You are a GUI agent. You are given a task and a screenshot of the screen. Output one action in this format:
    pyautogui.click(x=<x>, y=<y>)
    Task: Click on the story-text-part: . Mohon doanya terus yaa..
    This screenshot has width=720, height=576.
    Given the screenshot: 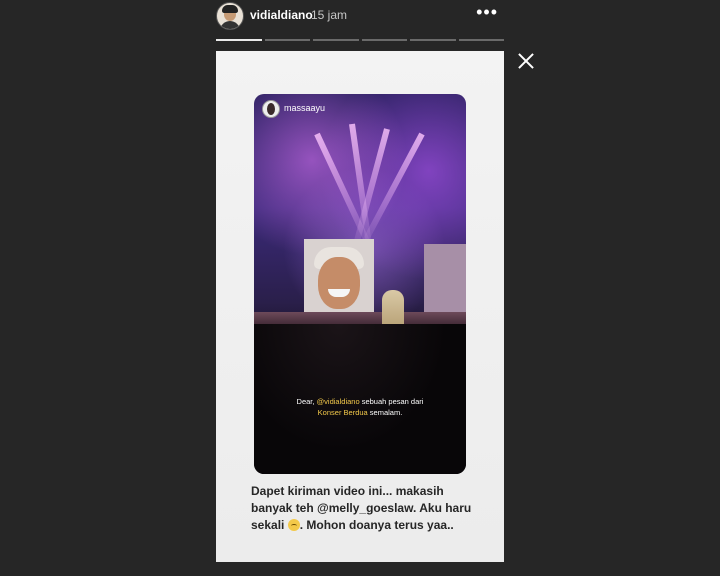 What is the action you would take?
    pyautogui.click(x=376, y=525)
    